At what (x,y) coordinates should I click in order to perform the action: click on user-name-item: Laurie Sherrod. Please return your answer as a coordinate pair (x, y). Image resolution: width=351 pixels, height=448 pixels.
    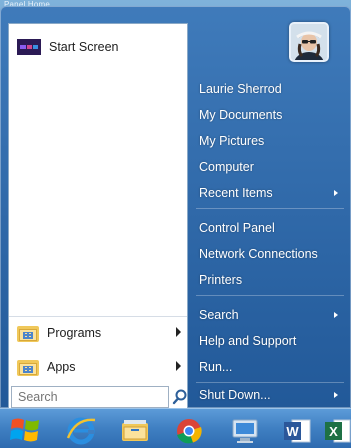
    Looking at the image, I should click on (269, 89).